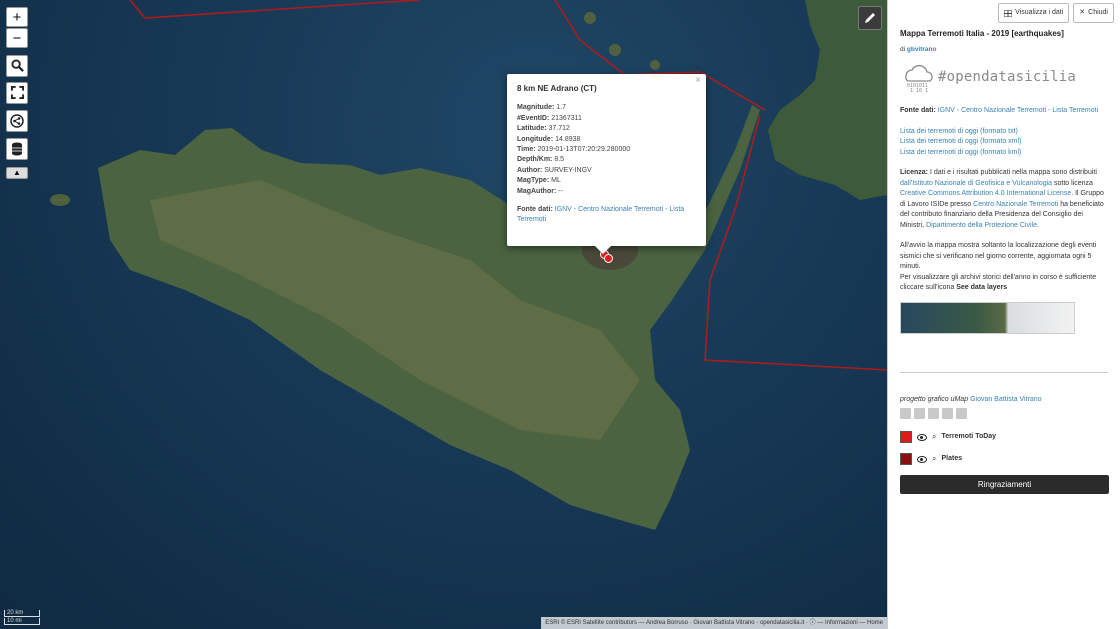 The width and height of the screenshot is (1120, 629). I want to click on popup-field-label: Longitude:, so click(535, 139).